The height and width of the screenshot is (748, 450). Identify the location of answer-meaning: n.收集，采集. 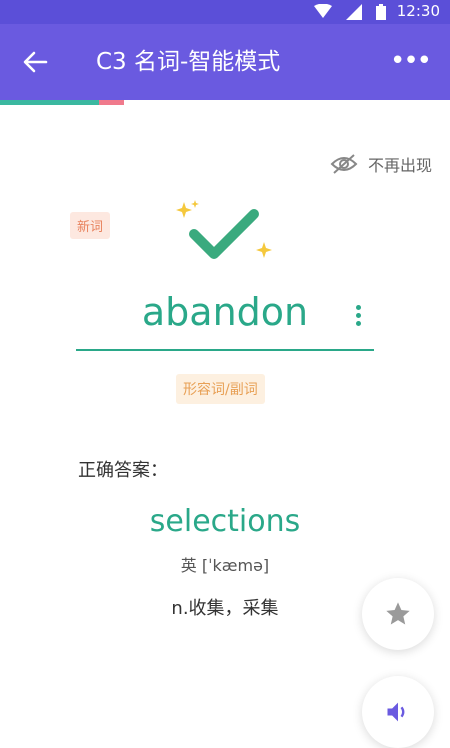
(225, 608).